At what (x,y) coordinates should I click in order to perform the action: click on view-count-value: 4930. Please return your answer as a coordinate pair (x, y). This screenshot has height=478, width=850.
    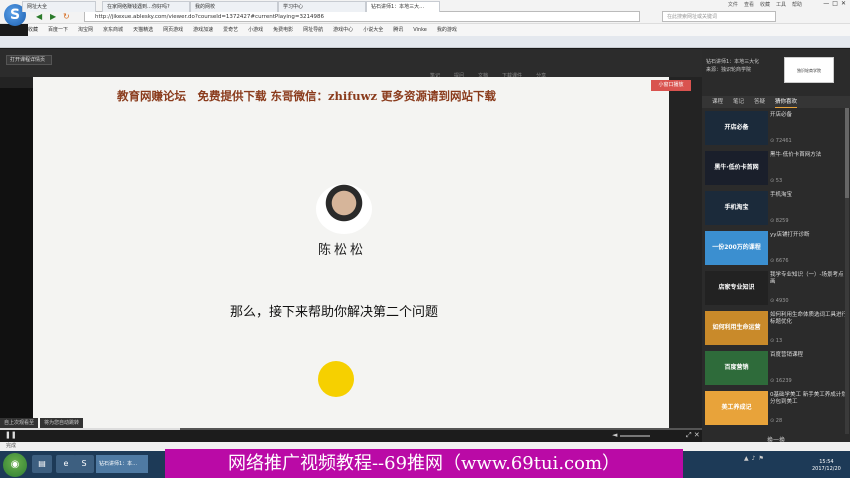
    Looking at the image, I should click on (782, 301).